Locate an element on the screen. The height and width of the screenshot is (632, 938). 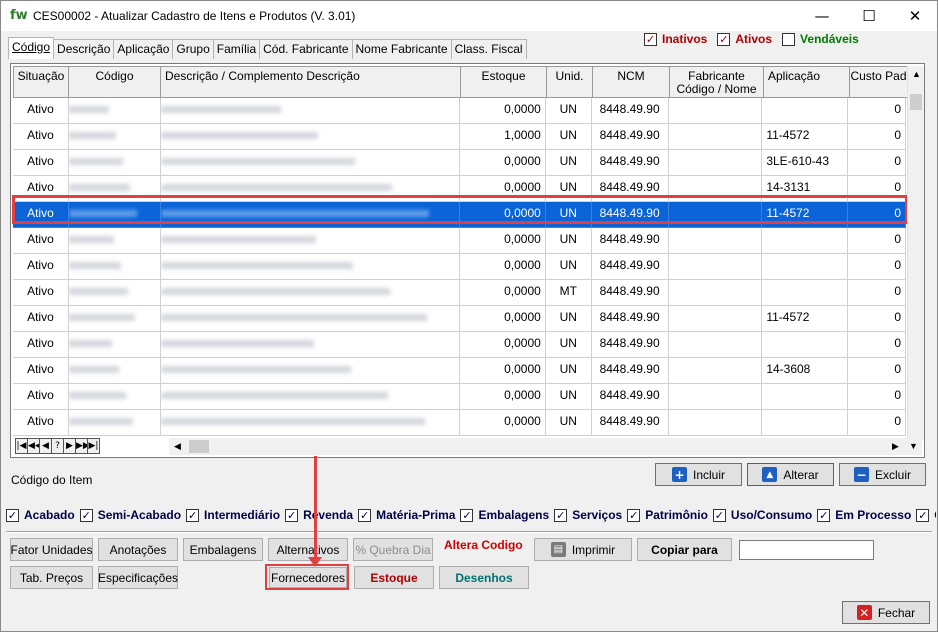
tab-cod-fabricante: Cód. Fabricante is located at coordinates (306, 49).